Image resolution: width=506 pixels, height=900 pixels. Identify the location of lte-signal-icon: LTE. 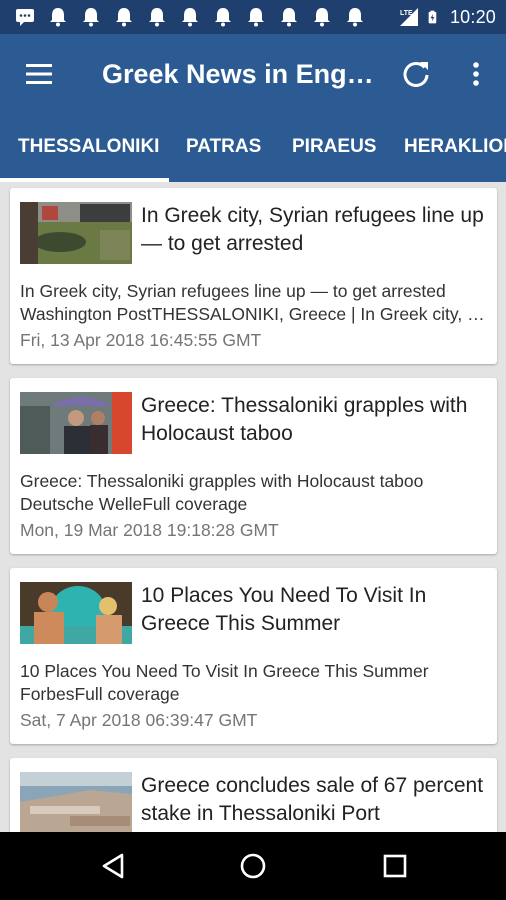
(408, 17).